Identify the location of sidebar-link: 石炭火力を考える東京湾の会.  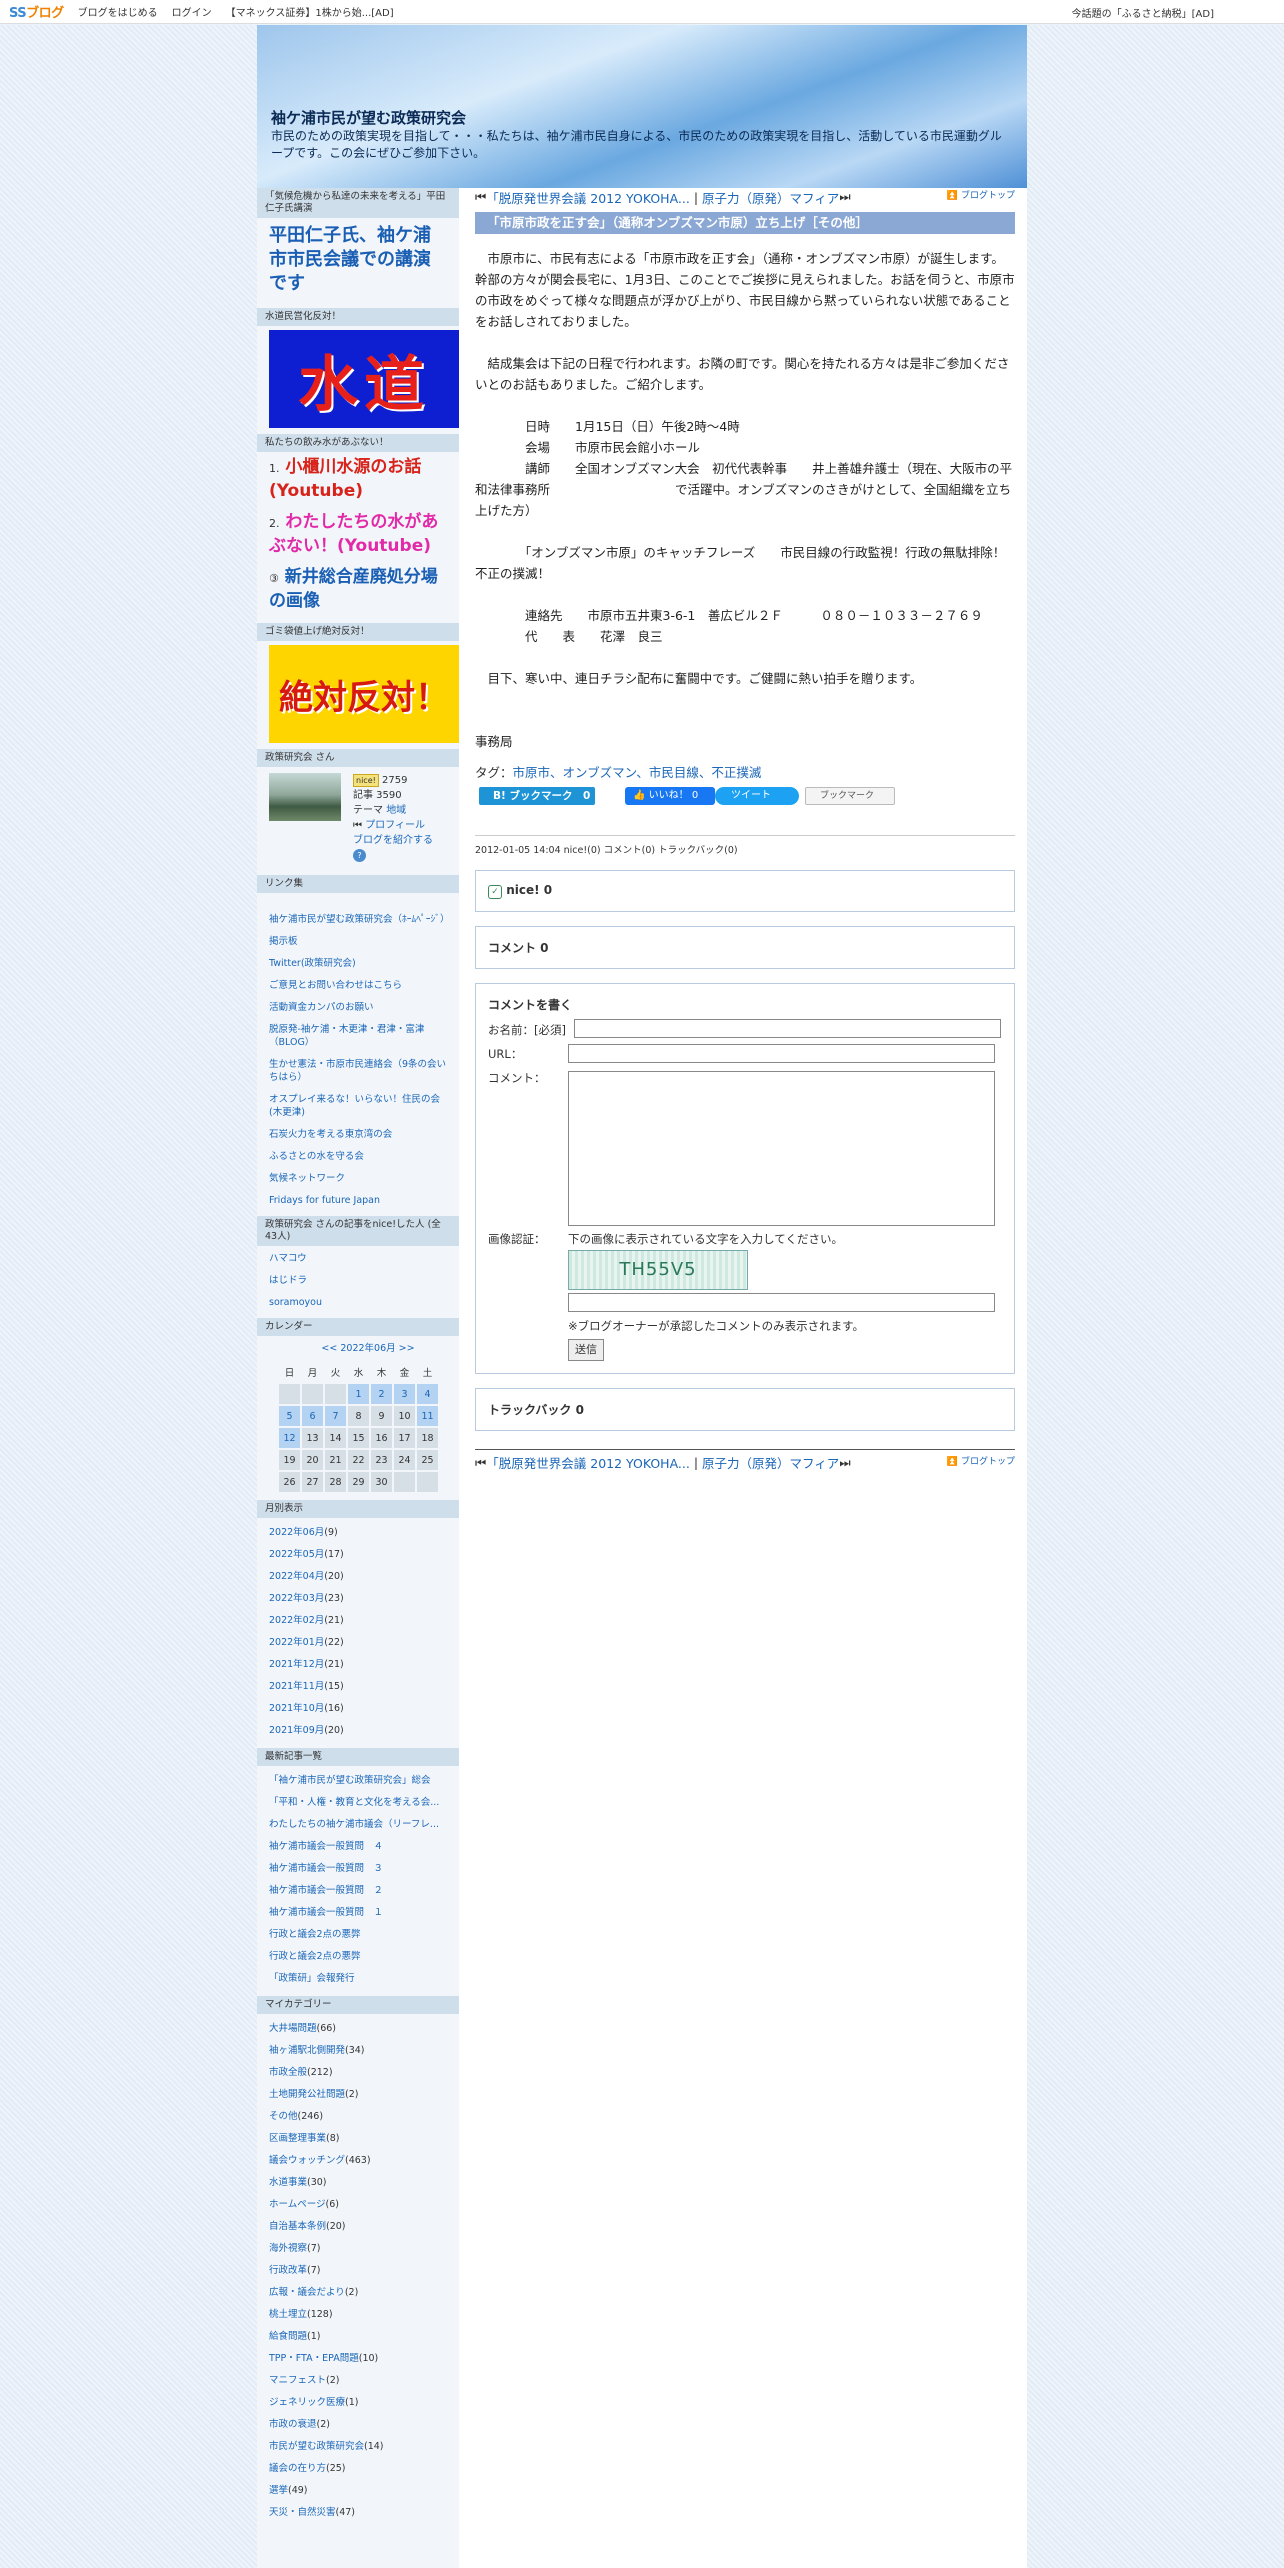
(358, 1134).